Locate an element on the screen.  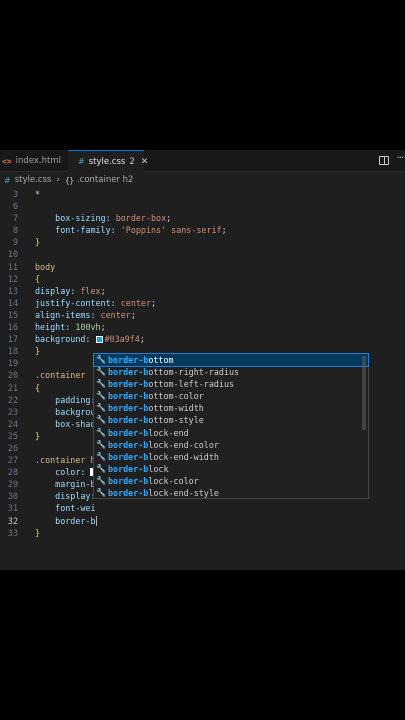
line-number: 30 is located at coordinates (12, 496).